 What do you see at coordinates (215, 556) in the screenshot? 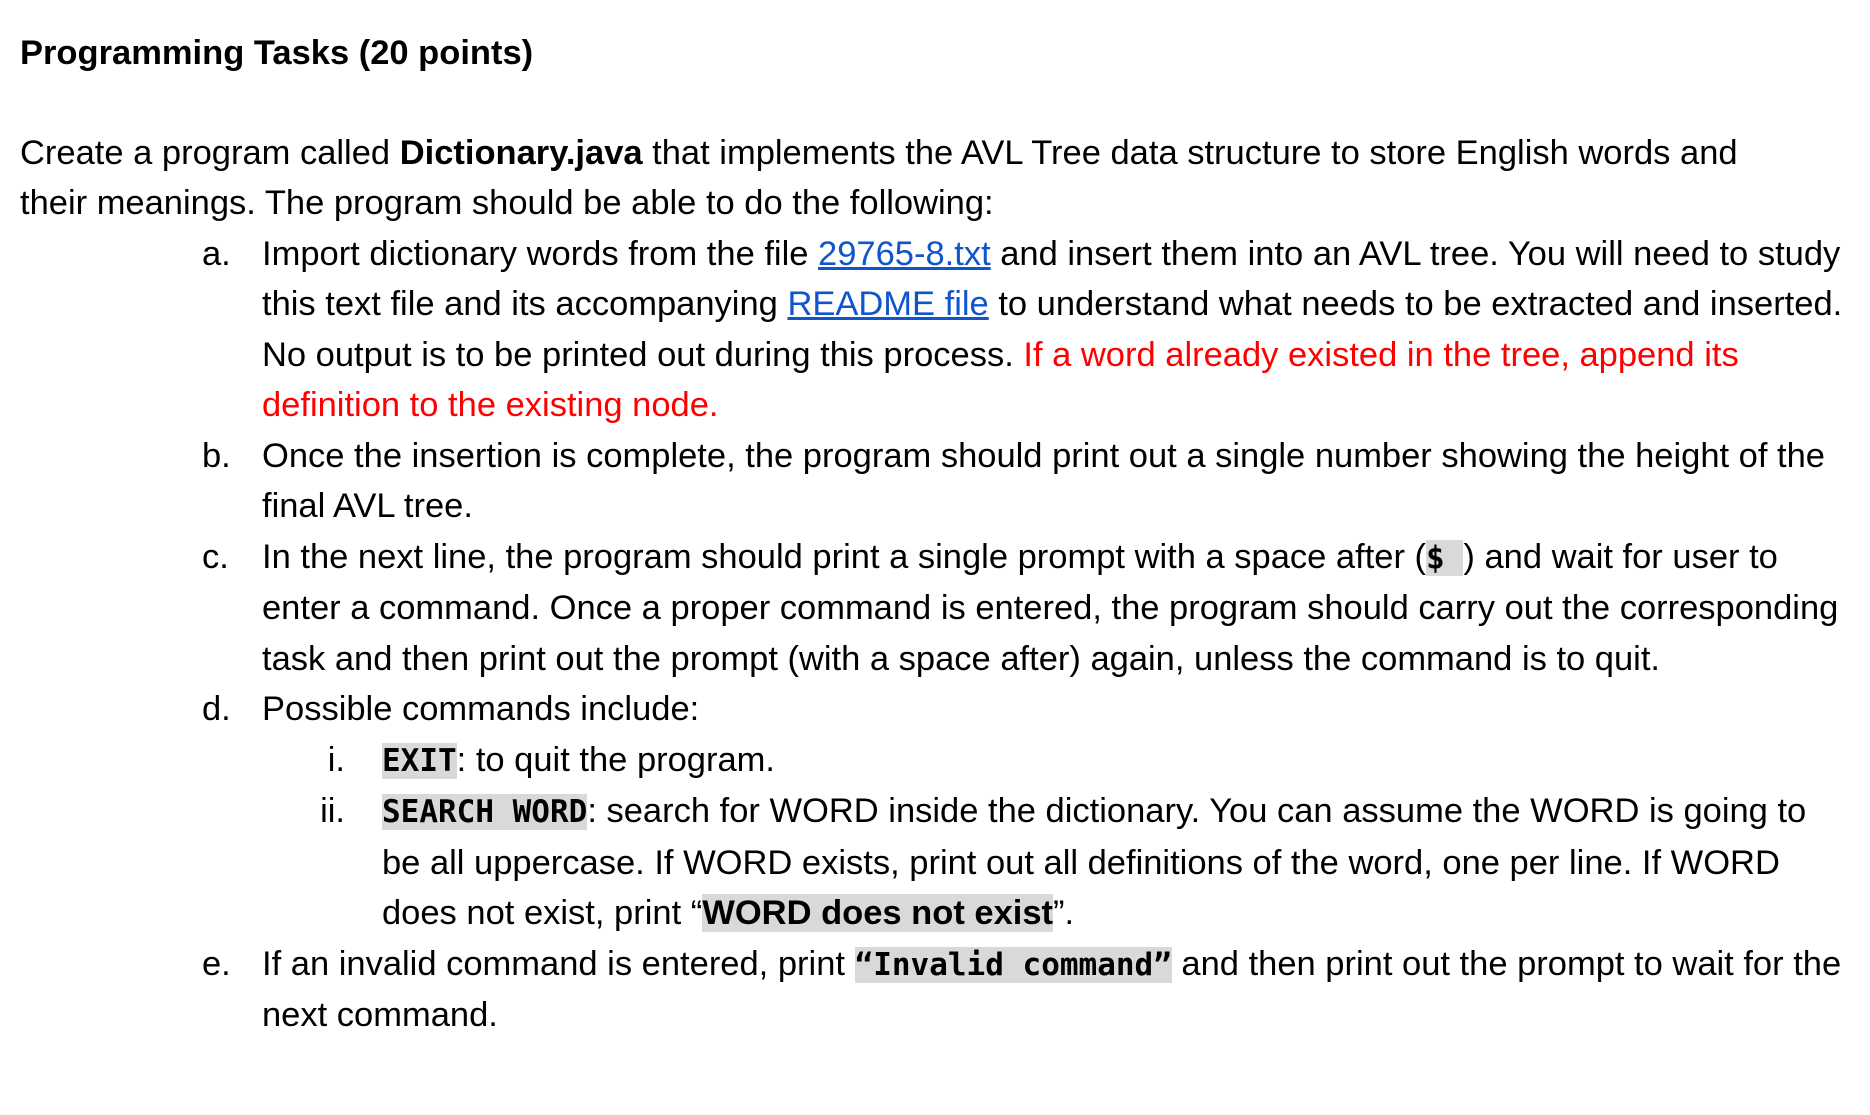
I see `list-marker: c.` at bounding box center [215, 556].